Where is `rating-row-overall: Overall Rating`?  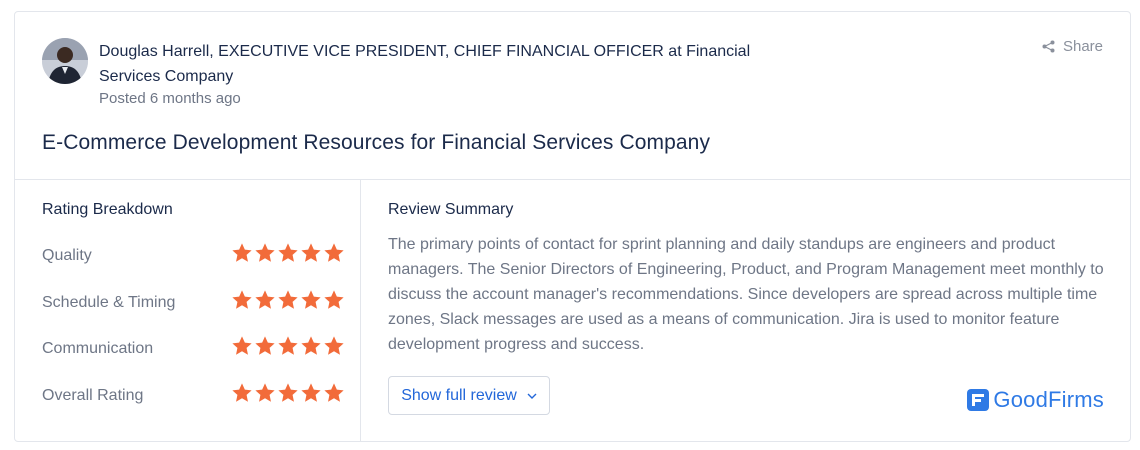
rating-row-overall: Overall Rating is located at coordinates (194, 396).